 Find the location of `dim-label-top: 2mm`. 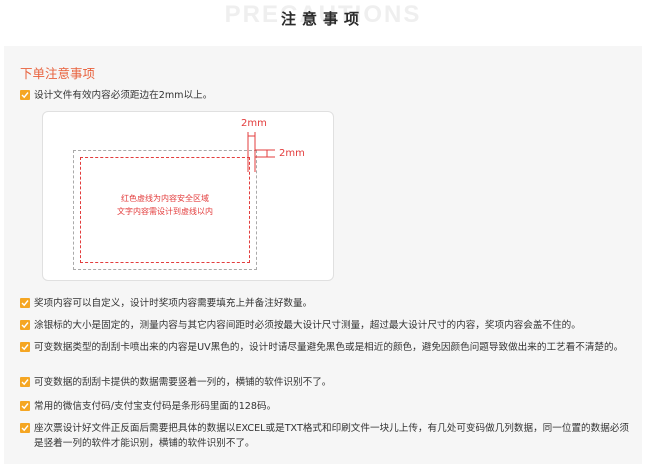

dim-label-top: 2mm is located at coordinates (254, 123).